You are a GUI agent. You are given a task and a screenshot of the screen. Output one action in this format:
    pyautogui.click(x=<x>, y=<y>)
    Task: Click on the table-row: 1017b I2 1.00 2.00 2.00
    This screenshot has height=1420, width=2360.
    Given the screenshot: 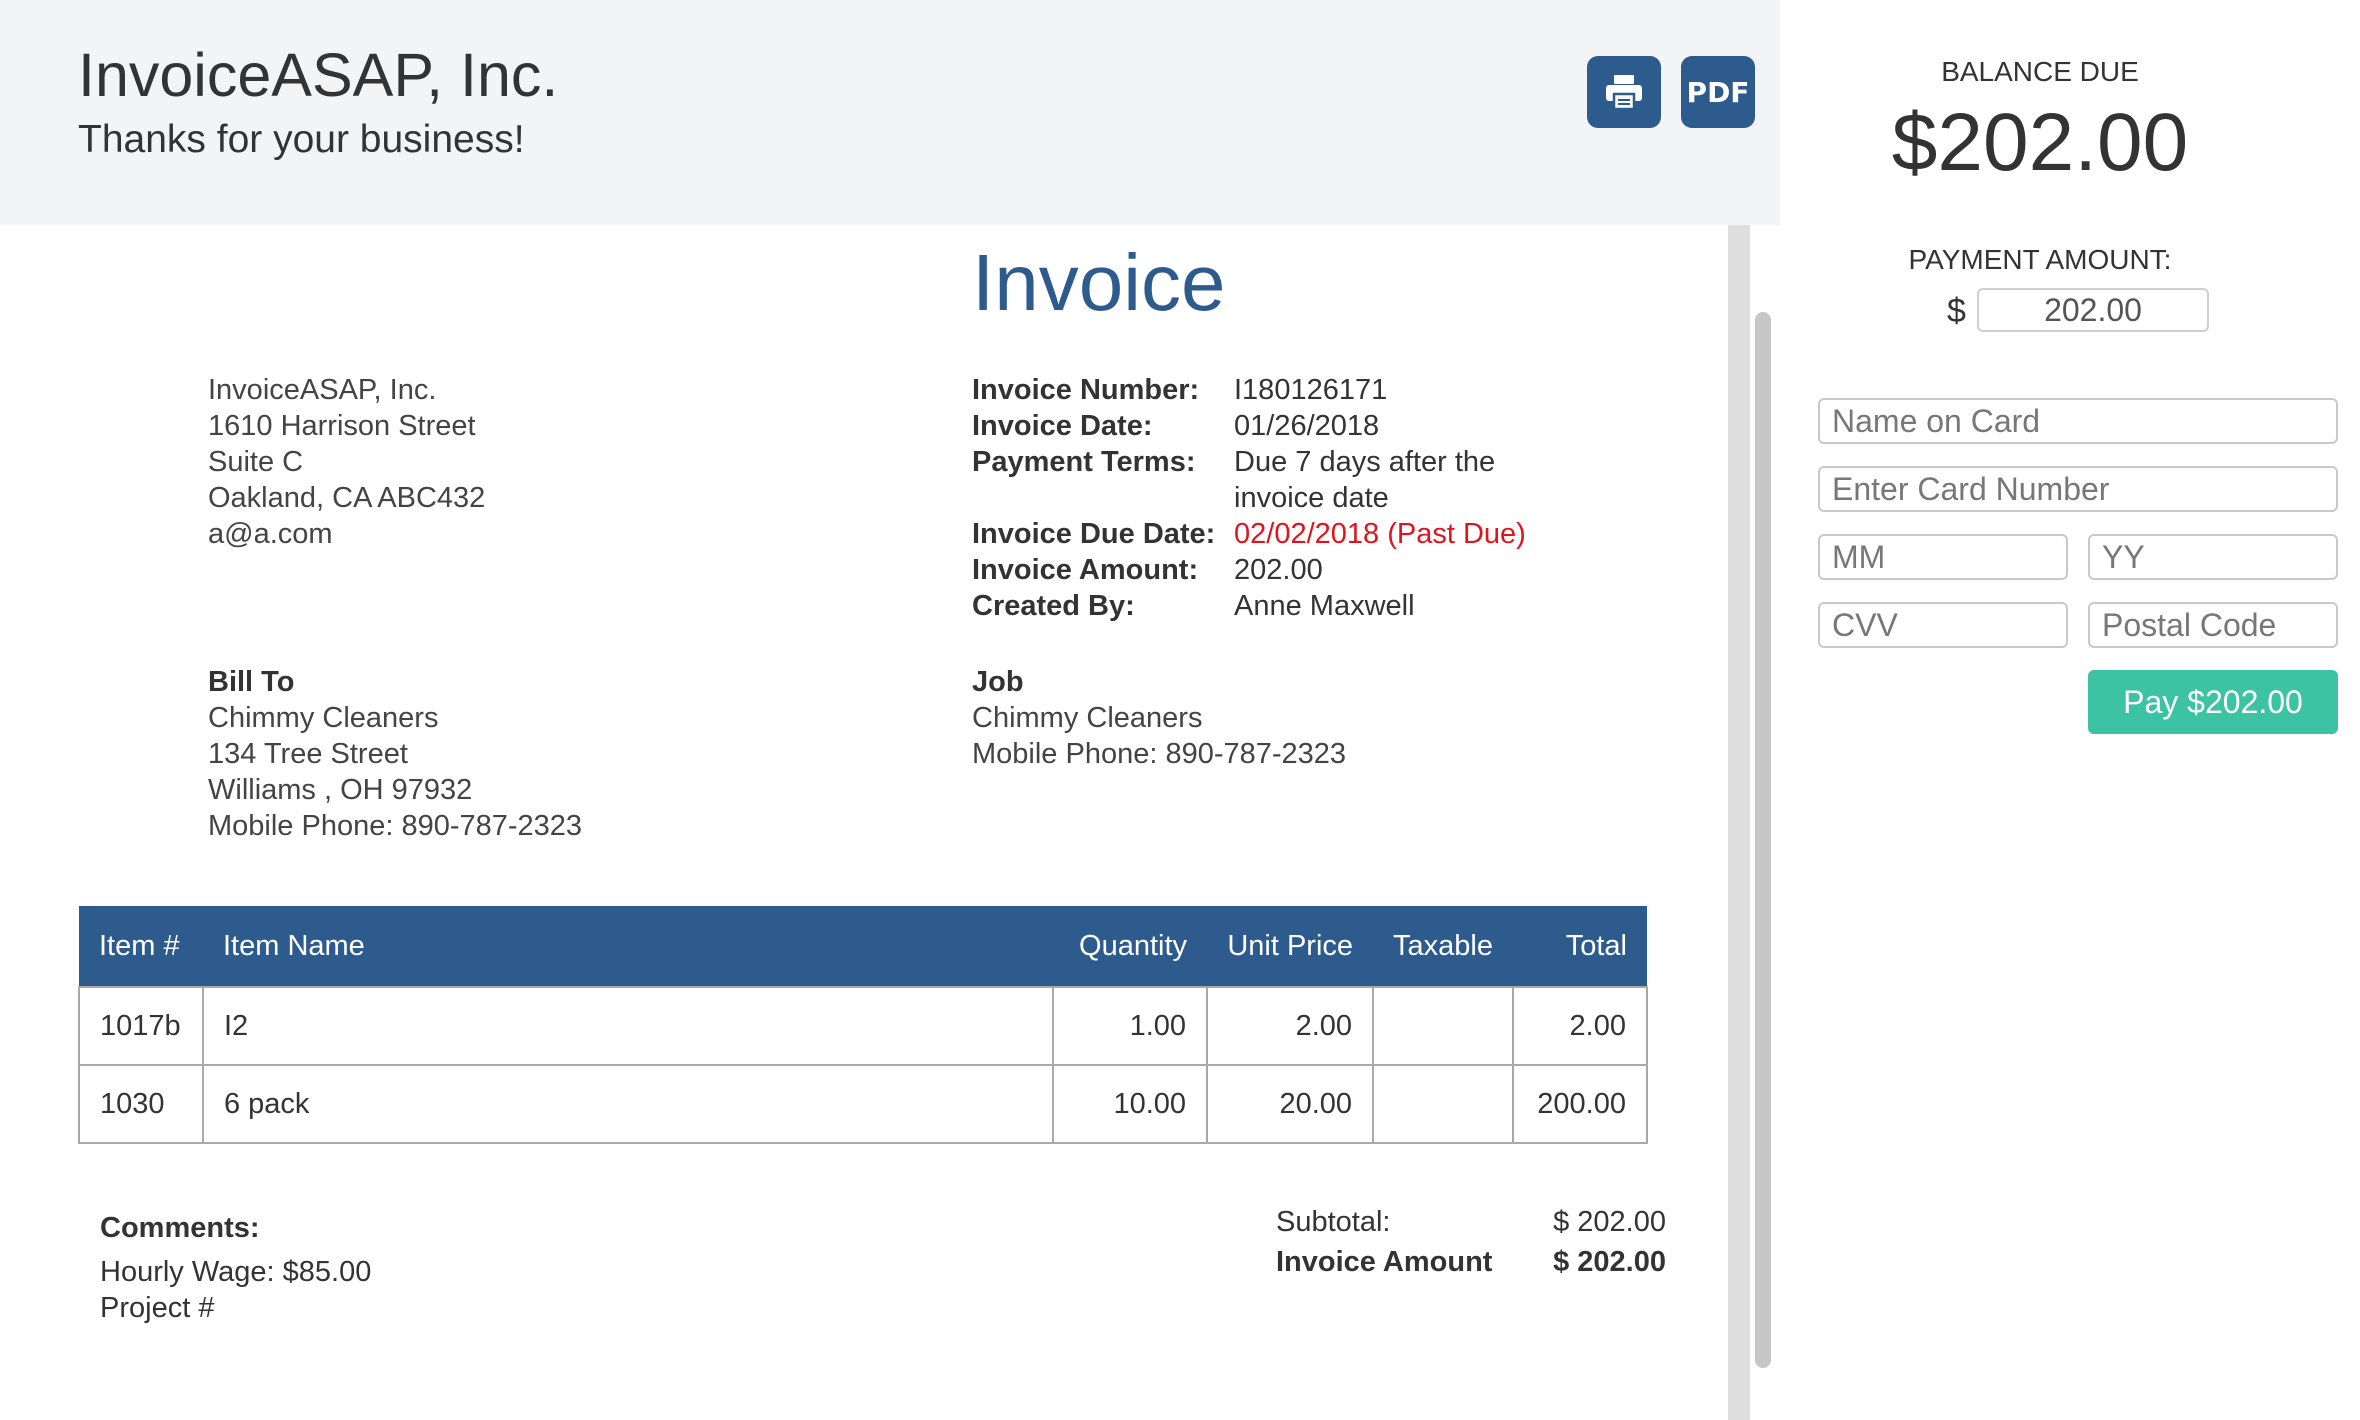 What is the action you would take?
    pyautogui.click(x=863, y=1026)
    